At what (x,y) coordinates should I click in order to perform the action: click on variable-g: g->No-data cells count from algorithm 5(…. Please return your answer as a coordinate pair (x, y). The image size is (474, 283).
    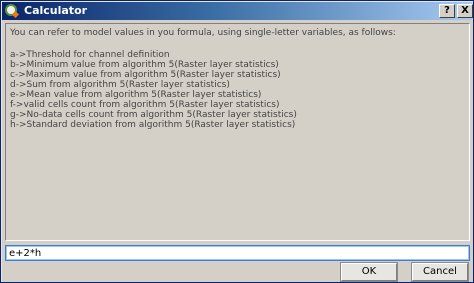
    Looking at the image, I should click on (153, 115).